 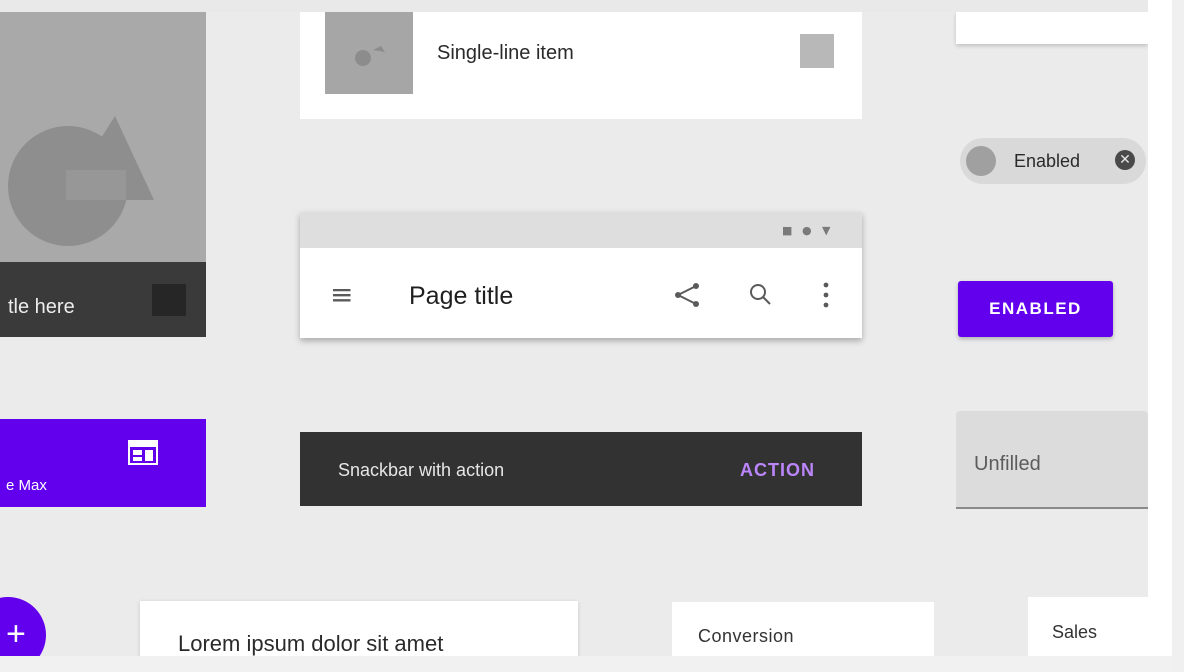 What do you see at coordinates (761, 295) in the screenshot?
I see `search-icon` at bounding box center [761, 295].